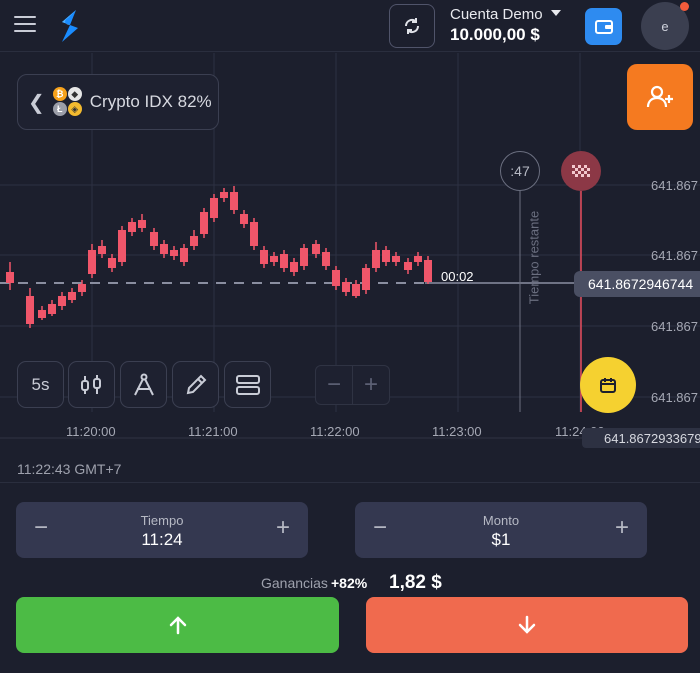  What do you see at coordinates (162, 520) in the screenshot?
I see `time-field-label: Tiempo` at bounding box center [162, 520].